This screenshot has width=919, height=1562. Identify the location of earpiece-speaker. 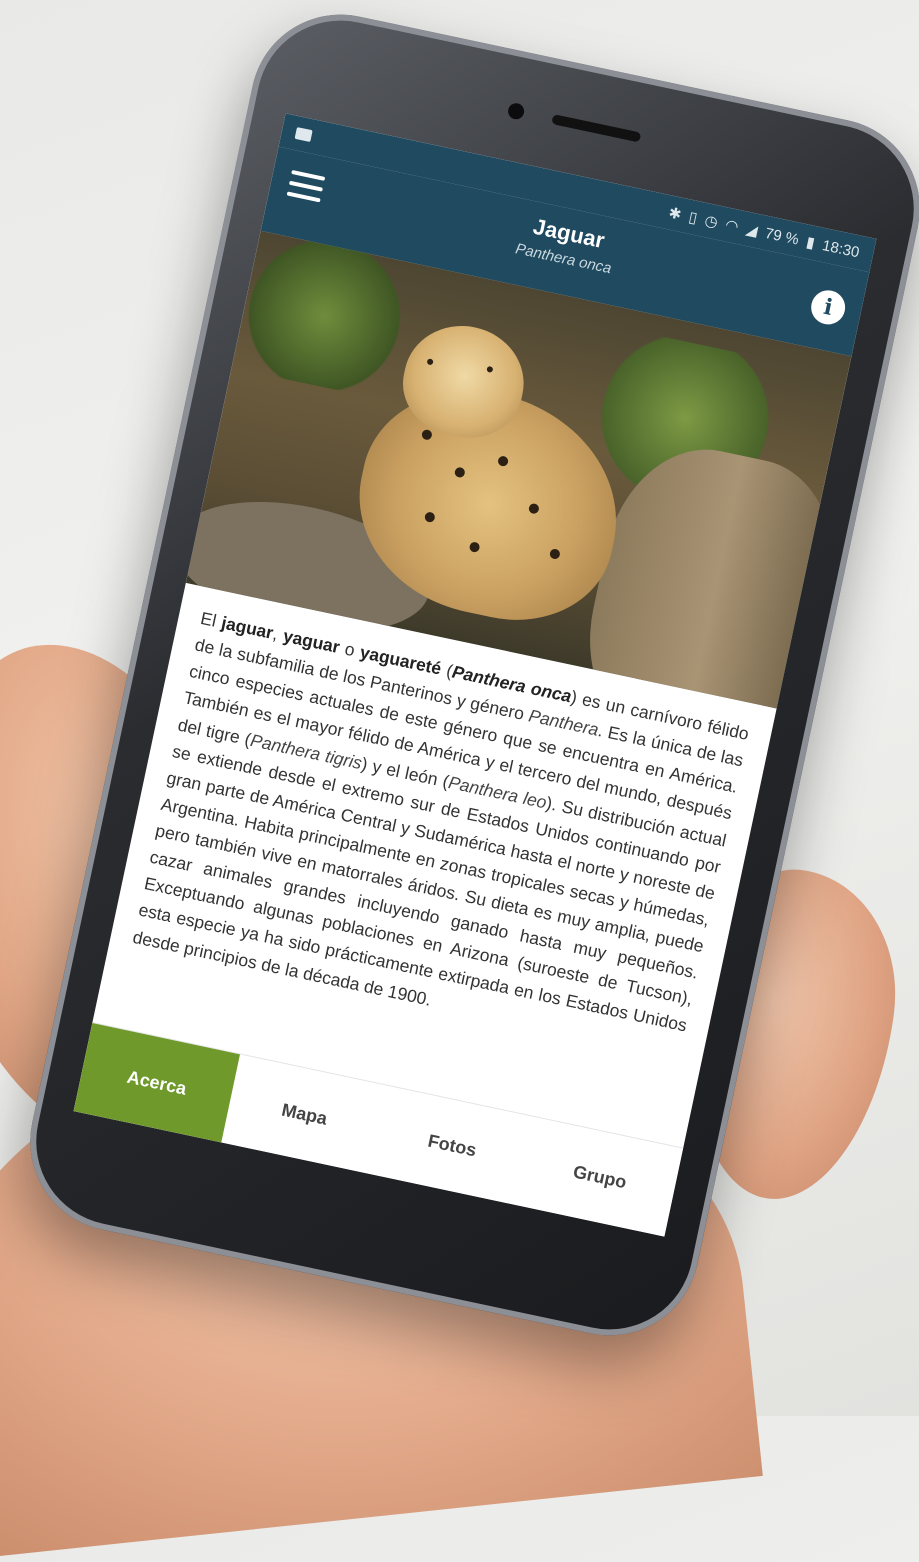
(596, 128).